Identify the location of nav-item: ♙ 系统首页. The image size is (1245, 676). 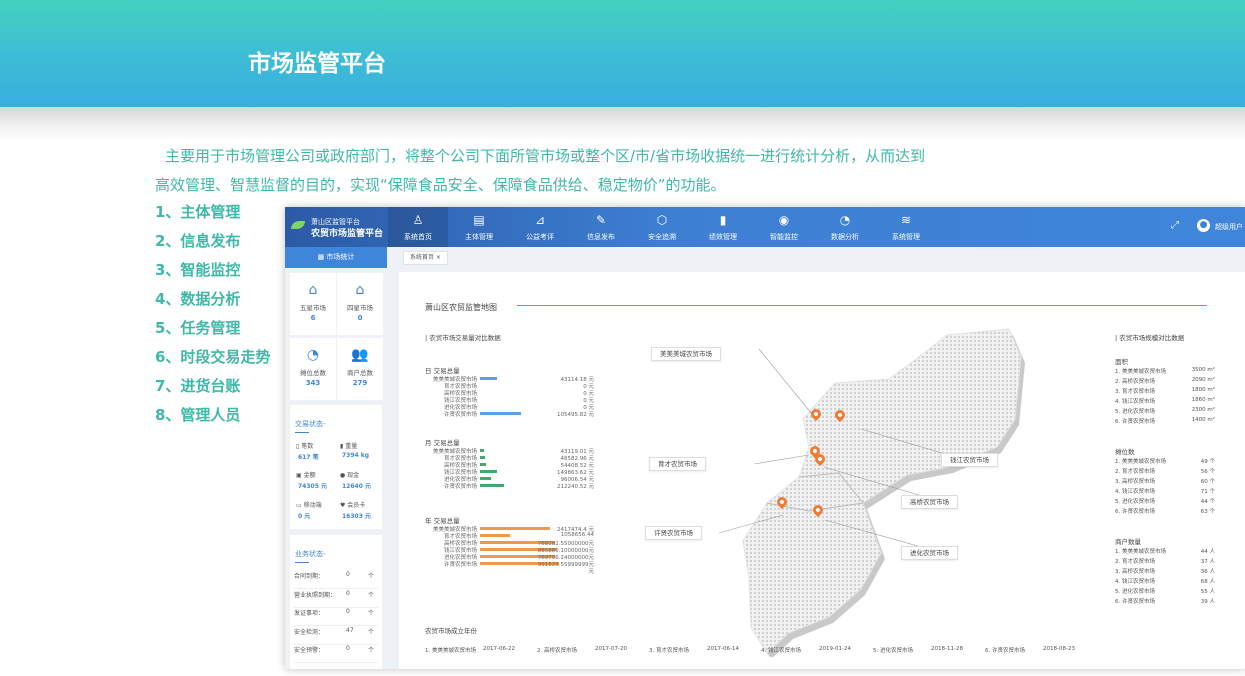
(418, 227).